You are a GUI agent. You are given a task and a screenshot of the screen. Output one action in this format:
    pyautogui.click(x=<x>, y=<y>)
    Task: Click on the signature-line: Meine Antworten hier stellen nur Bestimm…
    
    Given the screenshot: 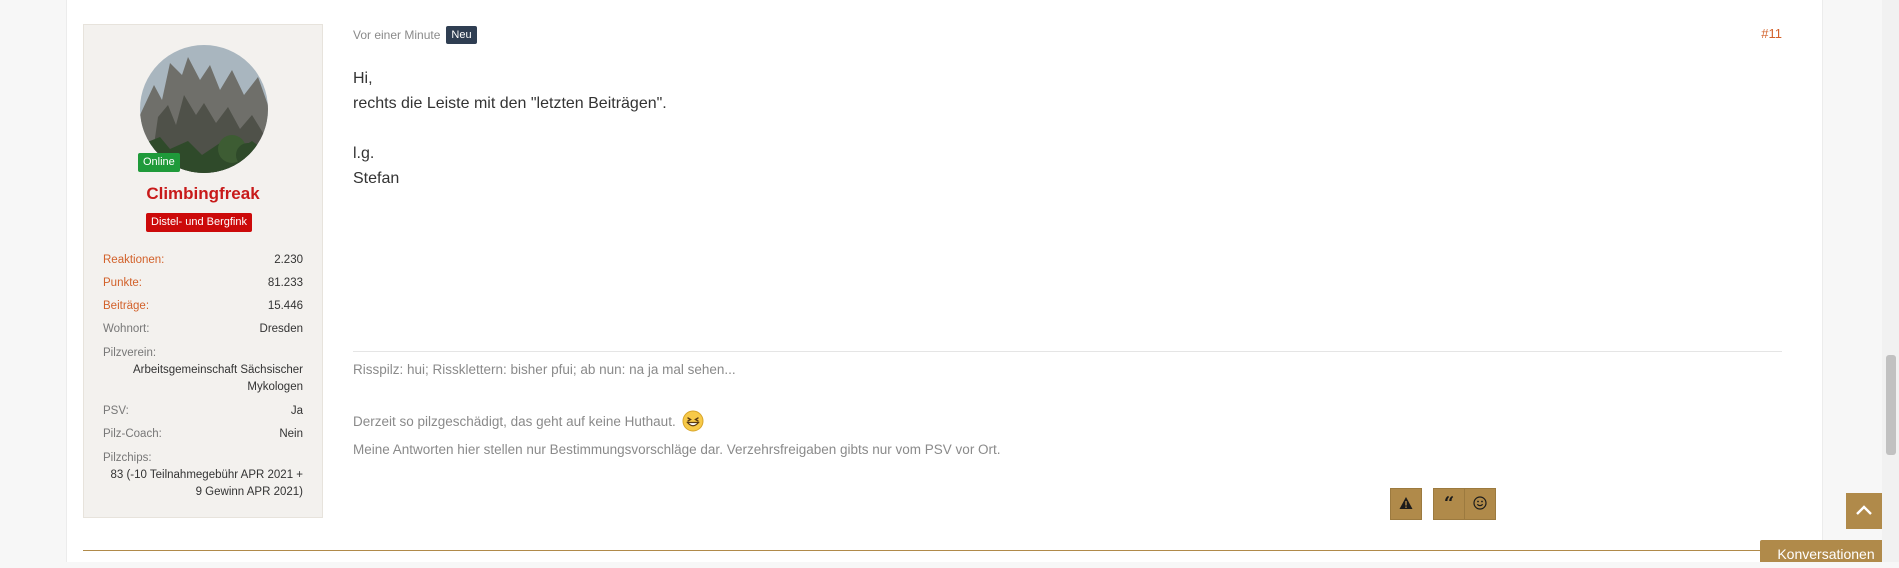 What is the action you would take?
    pyautogui.click(x=677, y=449)
    